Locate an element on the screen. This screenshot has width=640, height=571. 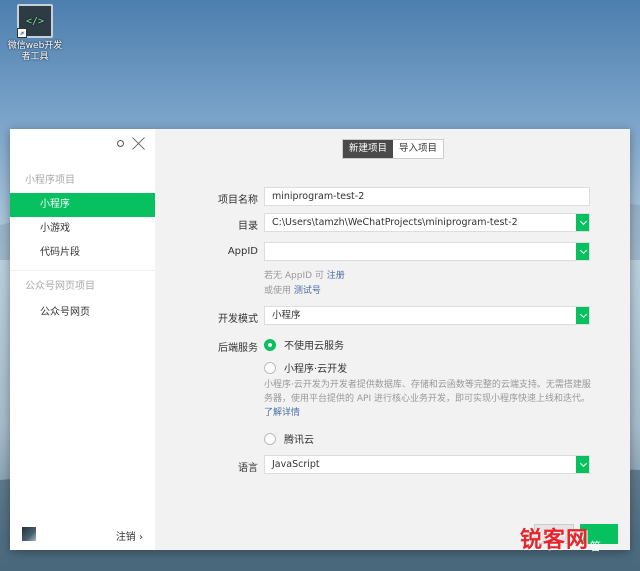
test-account-link: 测试号 is located at coordinates (307, 291).